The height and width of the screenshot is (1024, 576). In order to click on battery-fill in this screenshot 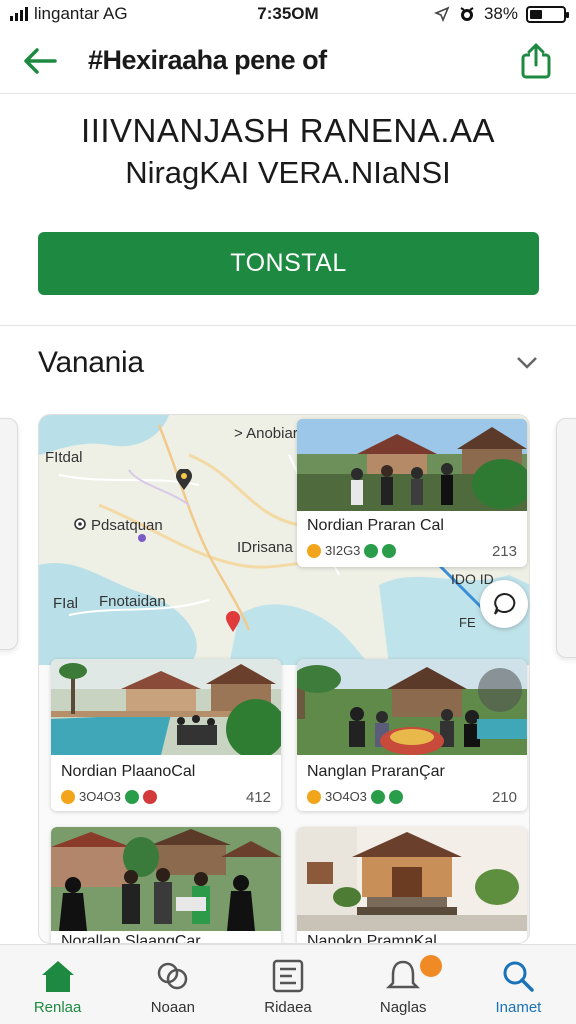, I will do `click(536, 14)`.